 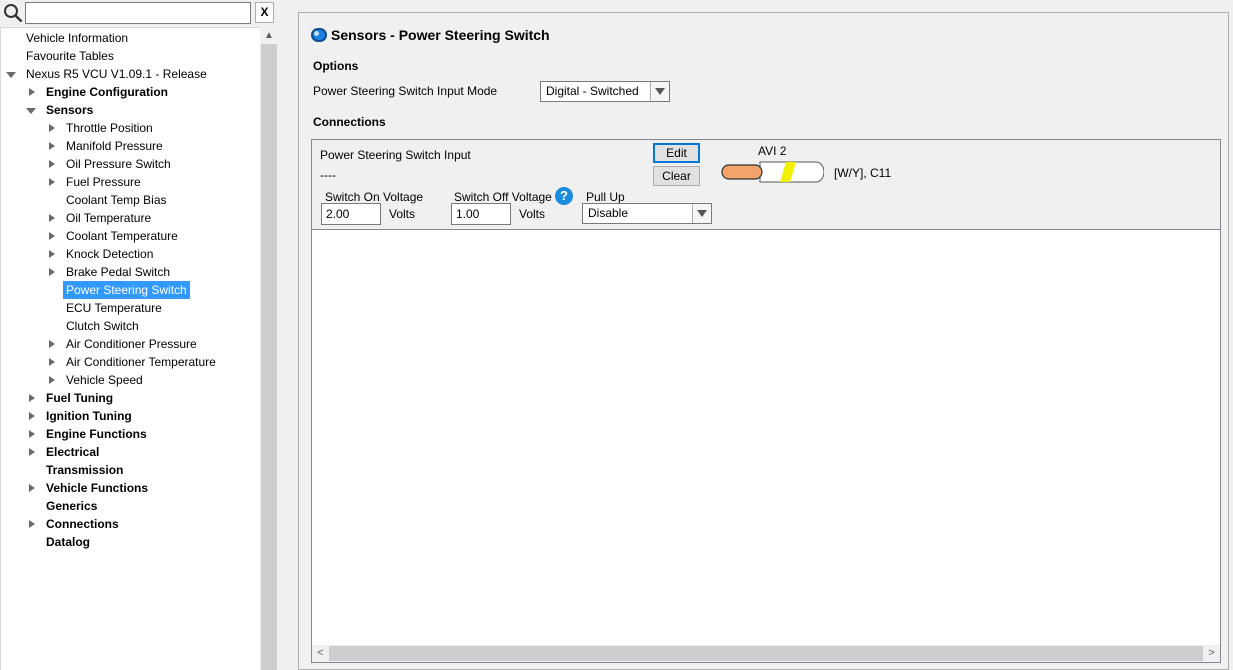 I want to click on switch-on-input: 2.00, so click(x=351, y=214).